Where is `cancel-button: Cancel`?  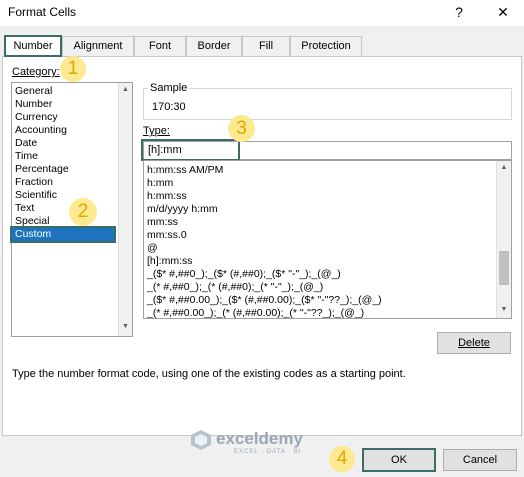 cancel-button: Cancel is located at coordinates (480, 460).